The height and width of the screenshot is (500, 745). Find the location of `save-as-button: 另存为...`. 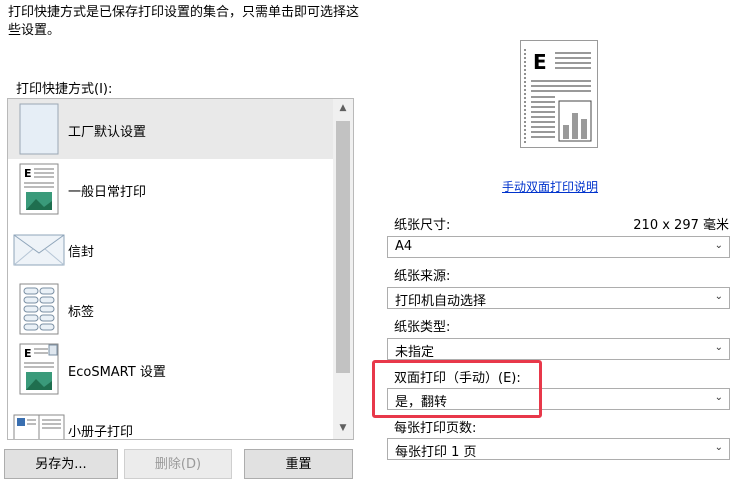

save-as-button: 另存为... is located at coordinates (61, 464).